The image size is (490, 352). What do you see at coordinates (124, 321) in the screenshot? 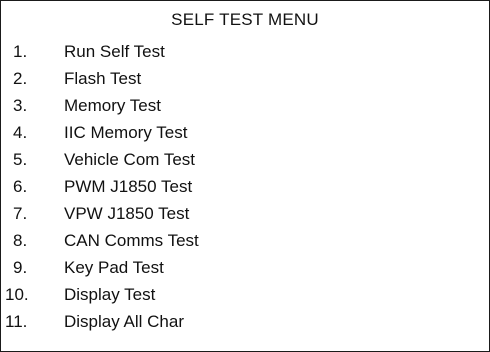
I see `menu-item-label: Display All Char` at bounding box center [124, 321].